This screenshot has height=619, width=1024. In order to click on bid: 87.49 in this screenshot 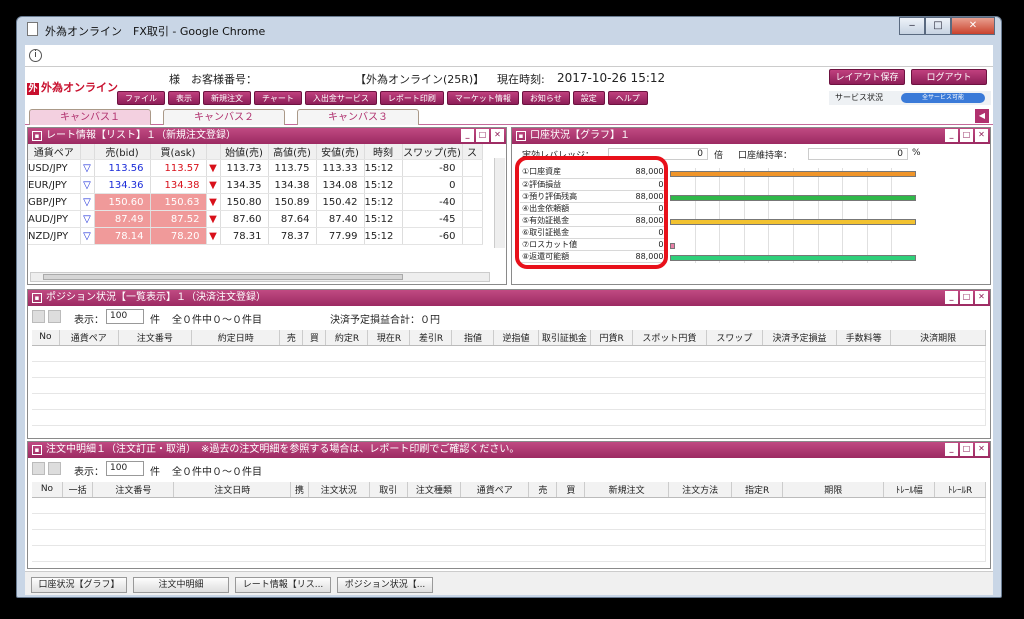, I will do `click(122, 219)`.